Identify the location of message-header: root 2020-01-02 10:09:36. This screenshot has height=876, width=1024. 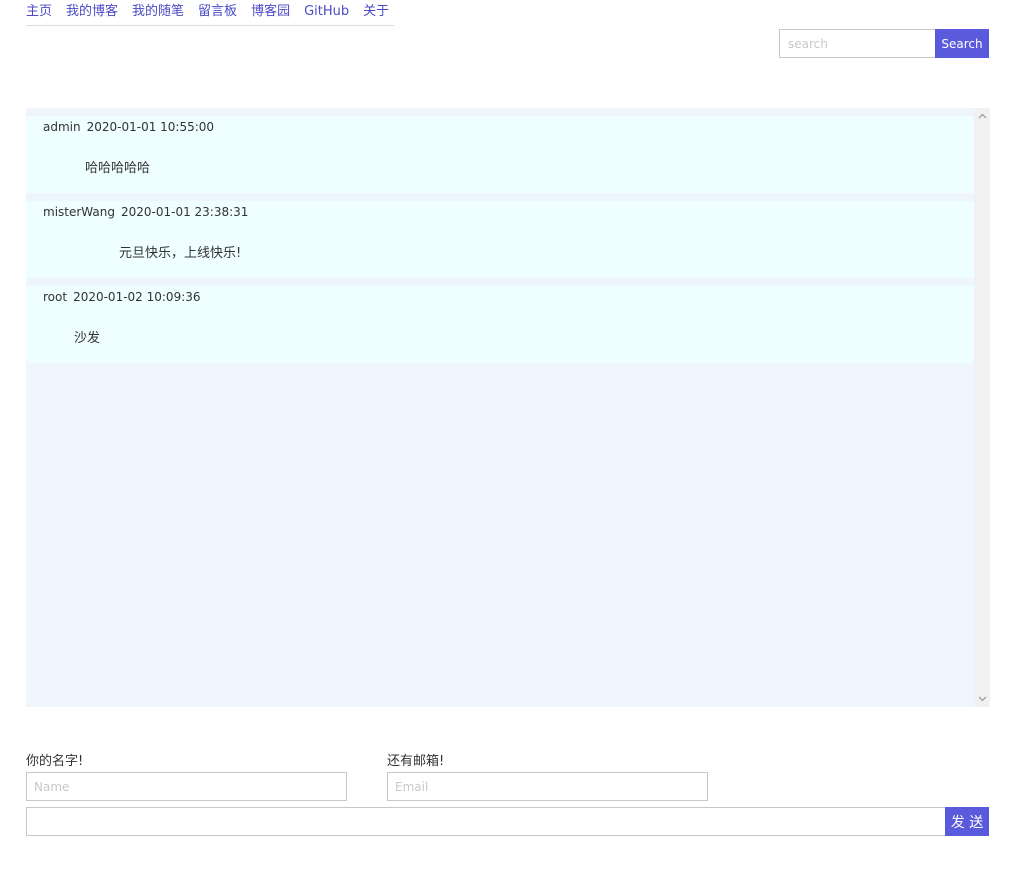
(122, 297).